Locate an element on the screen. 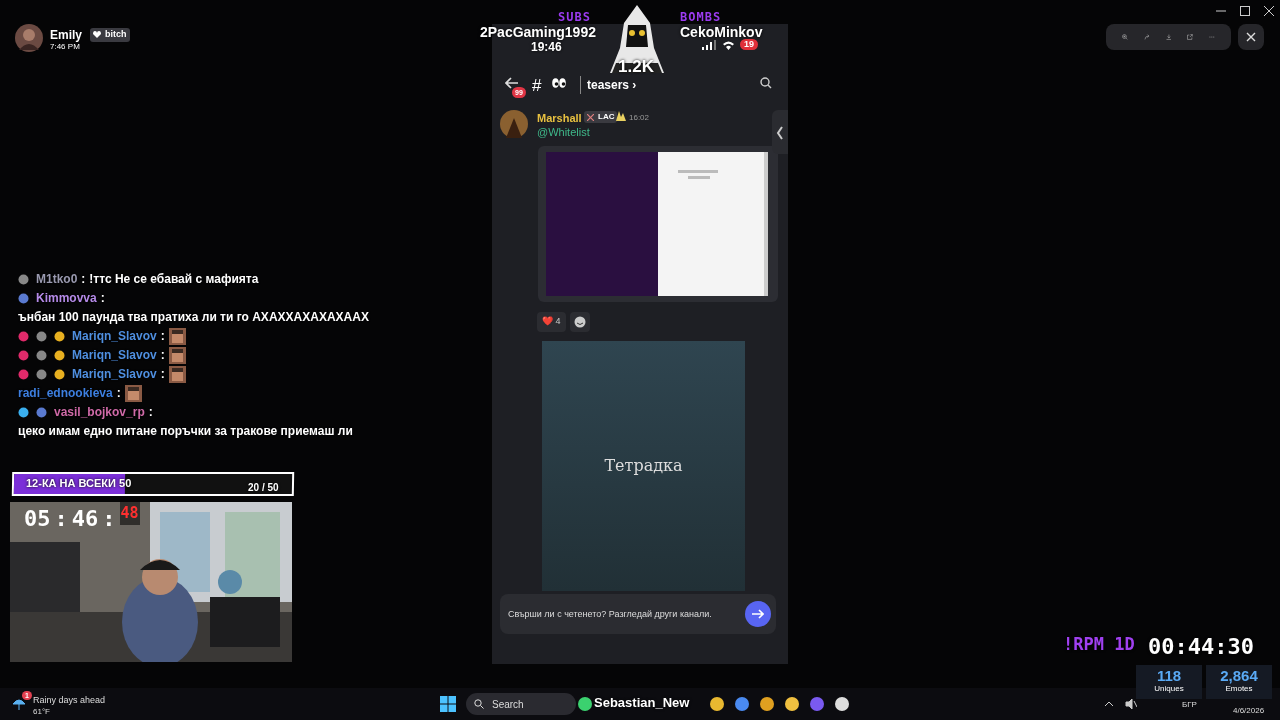  goal-label: 12-КА НА ВСЕКИ 50 is located at coordinates (79, 483).